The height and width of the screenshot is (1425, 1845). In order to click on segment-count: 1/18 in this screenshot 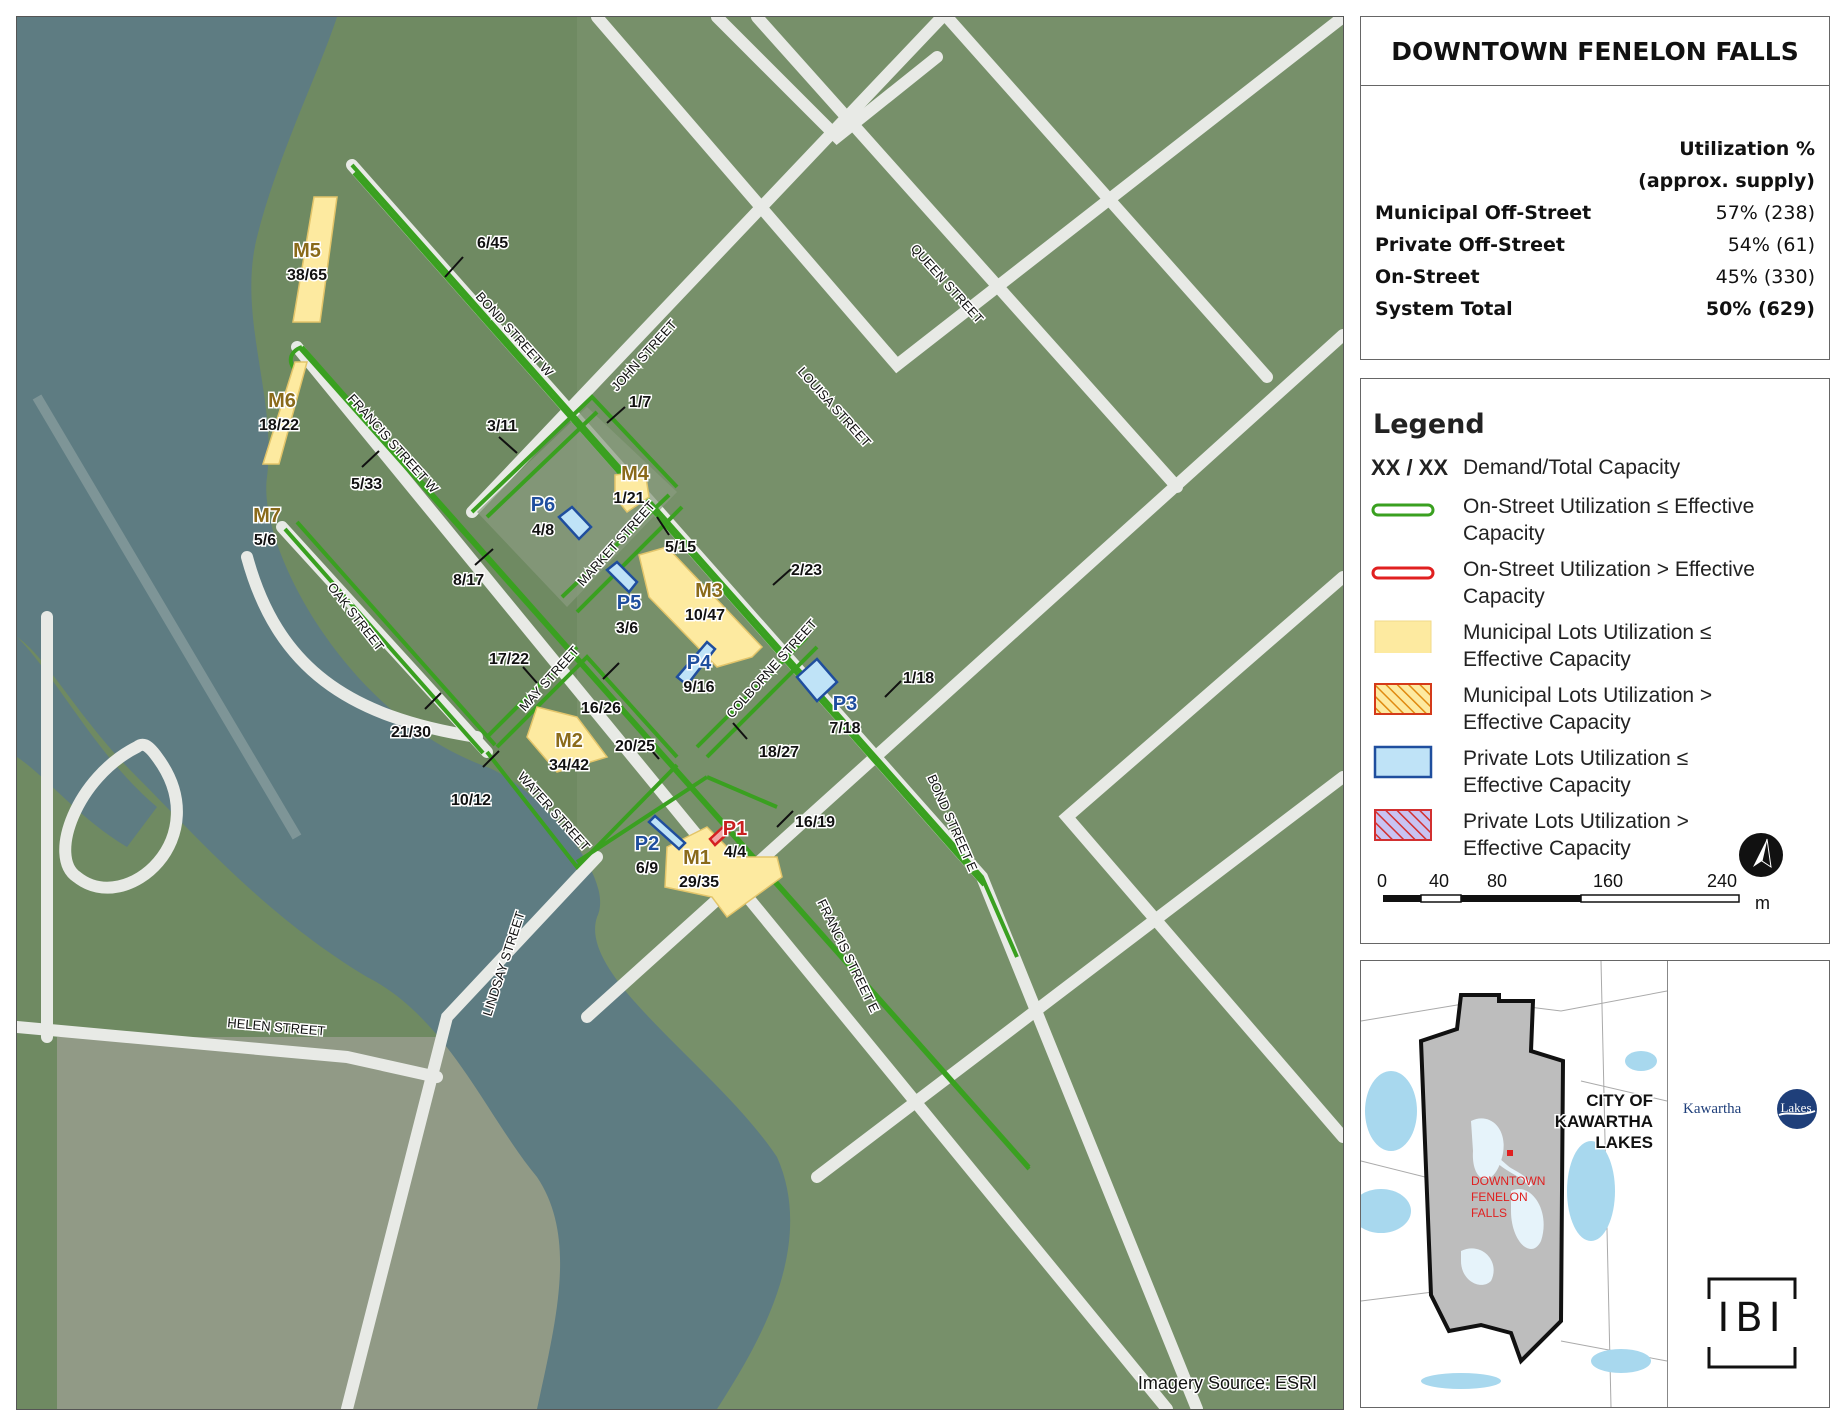, I will do `click(918, 678)`.